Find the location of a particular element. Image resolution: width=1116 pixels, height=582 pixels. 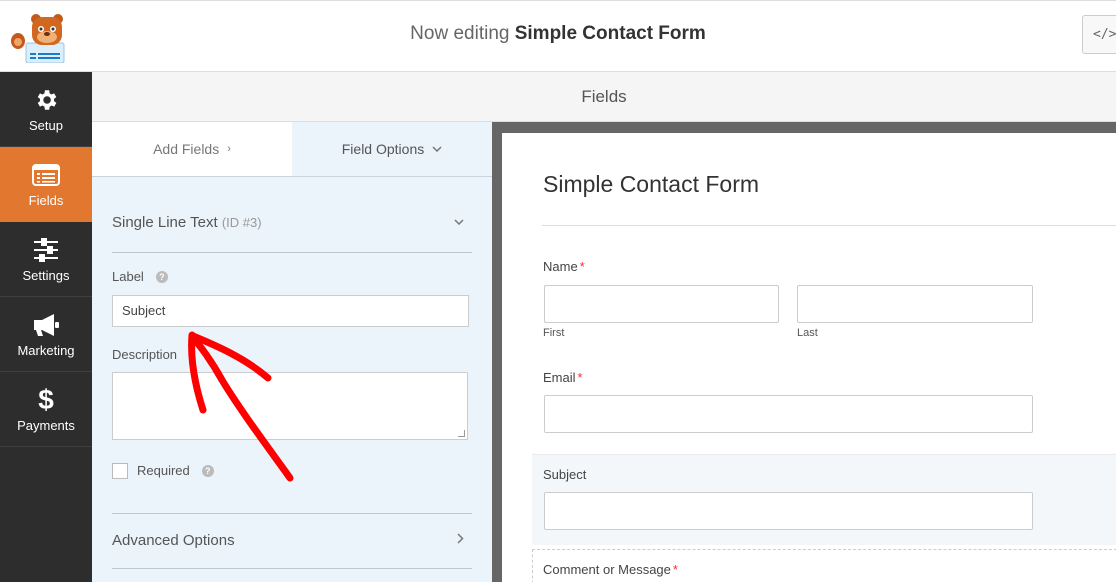

first-name-input is located at coordinates (661, 304).